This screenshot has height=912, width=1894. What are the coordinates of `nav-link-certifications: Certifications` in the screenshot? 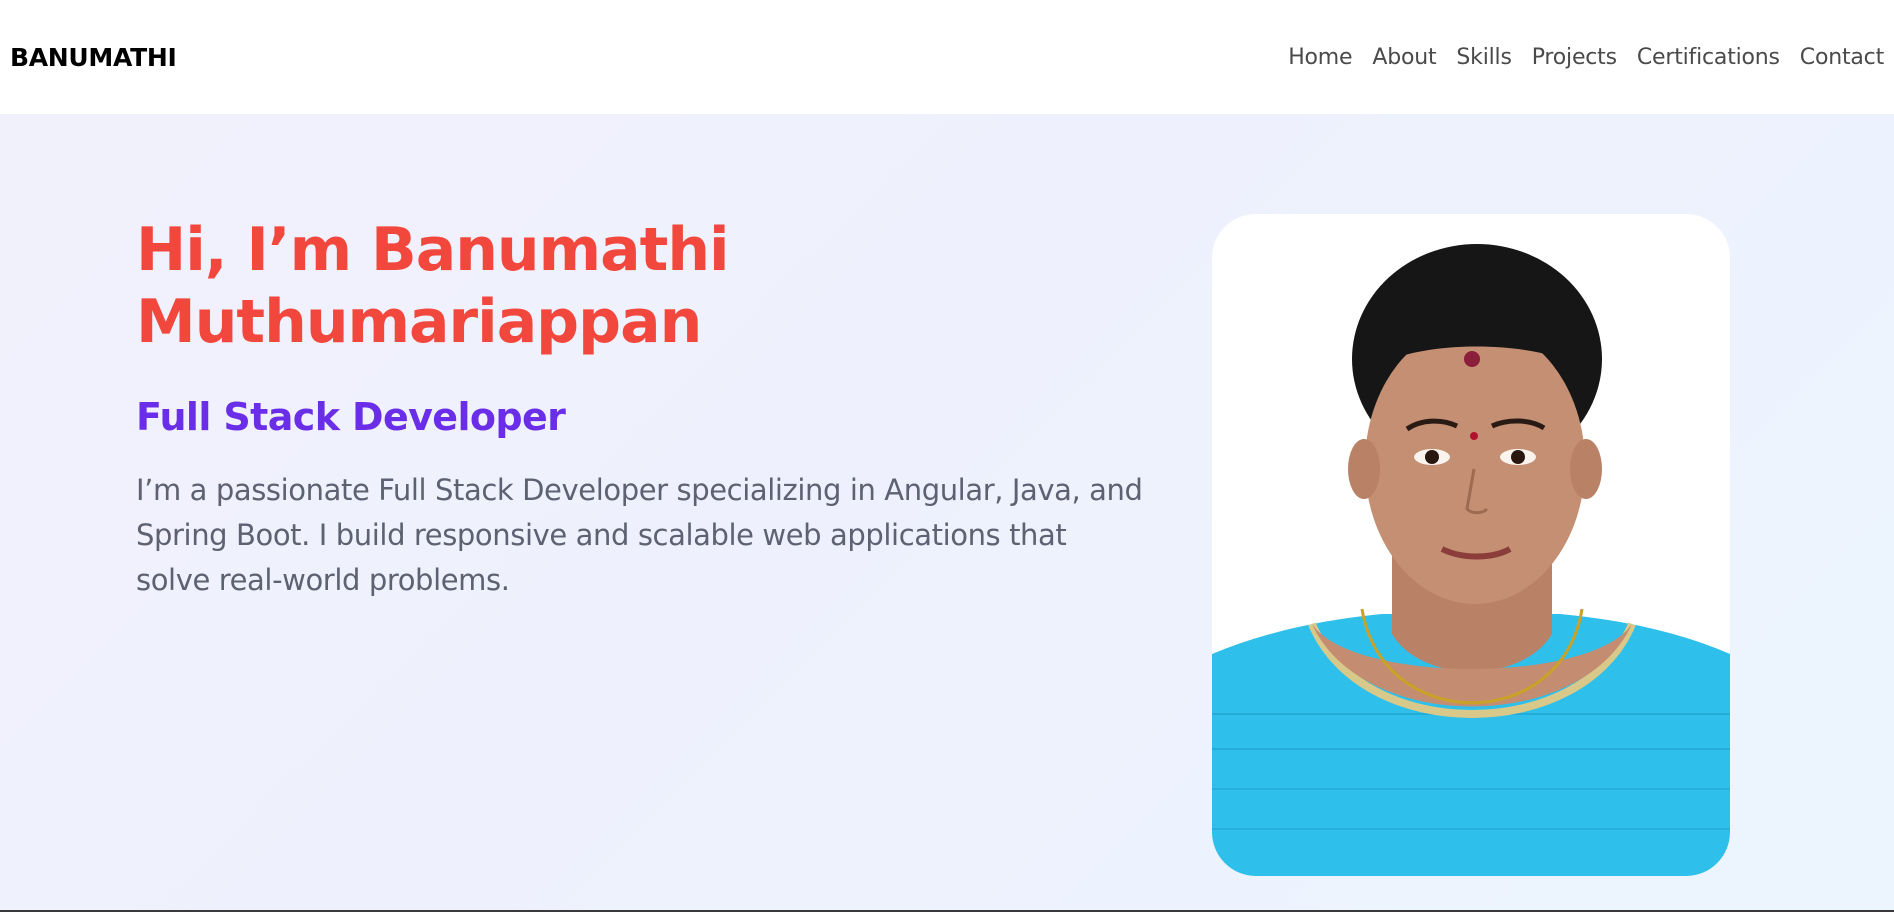 It's located at (1708, 57).